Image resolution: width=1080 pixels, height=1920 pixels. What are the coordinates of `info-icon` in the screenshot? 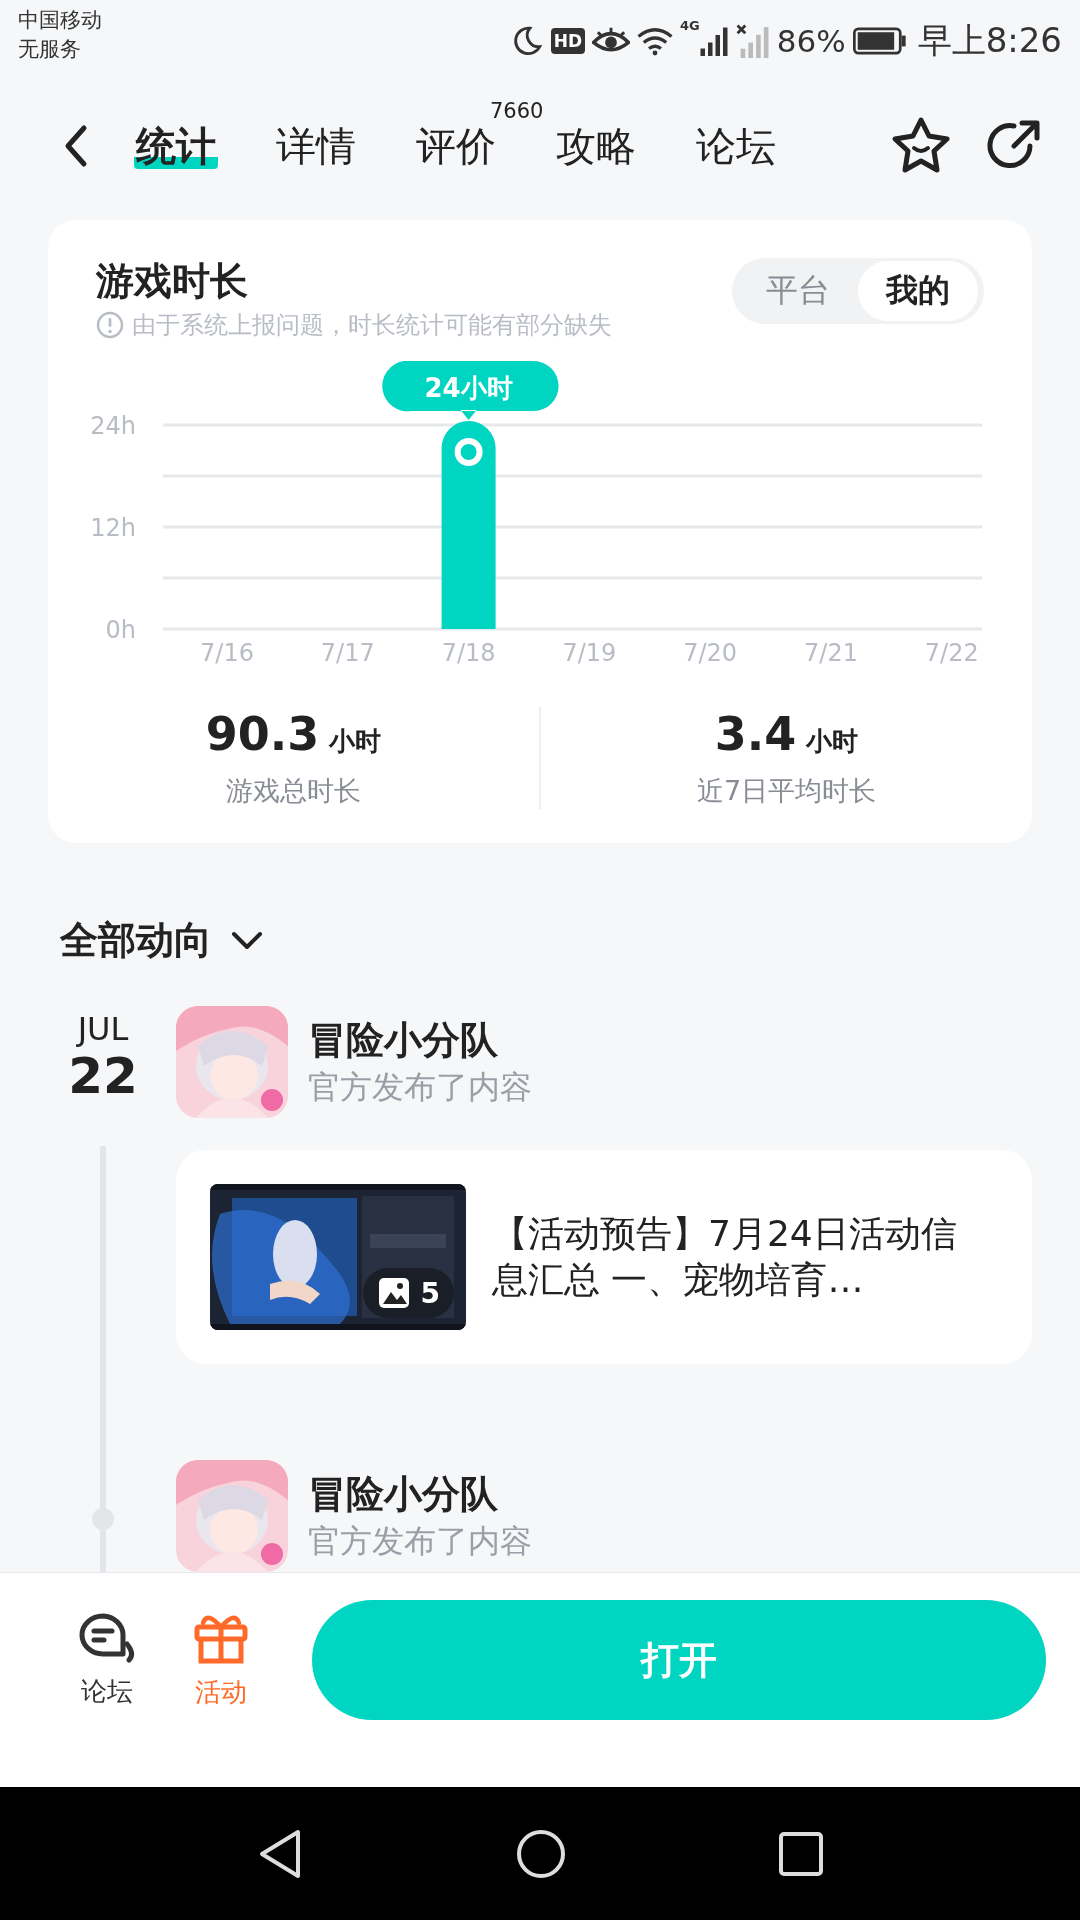 It's located at (110, 325).